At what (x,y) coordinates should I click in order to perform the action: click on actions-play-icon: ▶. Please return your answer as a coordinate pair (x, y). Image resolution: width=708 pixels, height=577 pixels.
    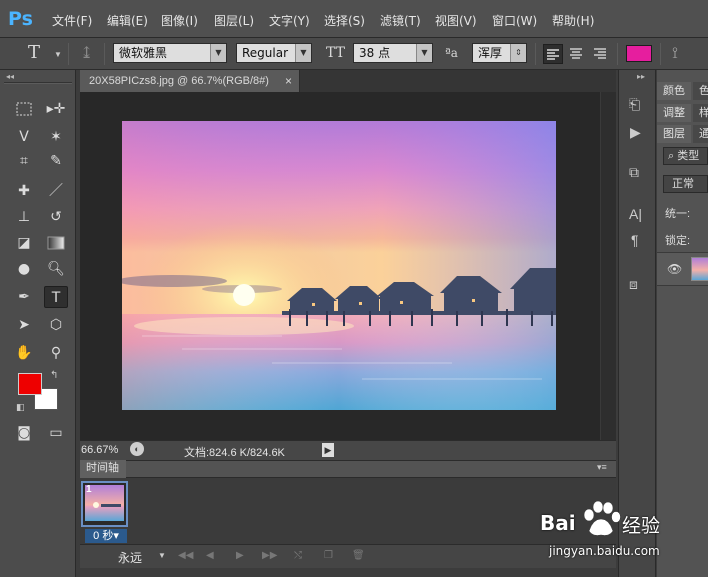
    Looking at the image, I should click on (635, 132).